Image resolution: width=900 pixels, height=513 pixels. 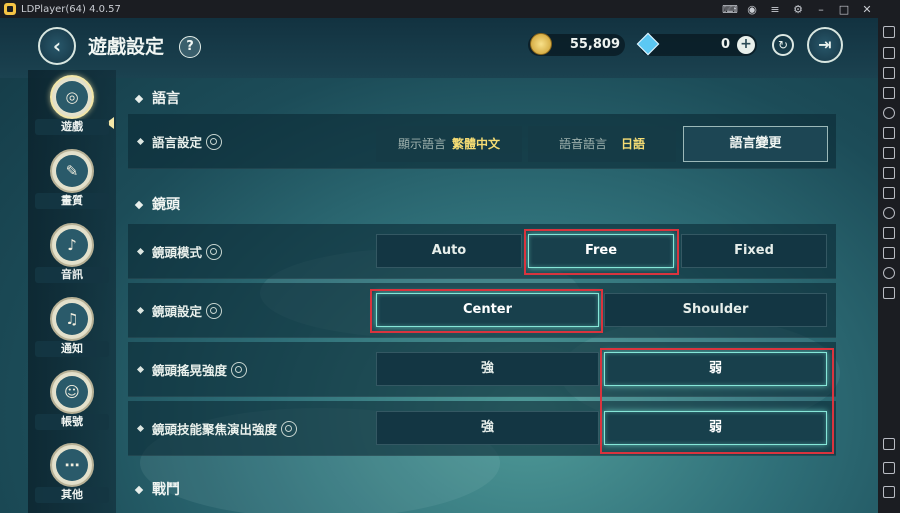 What do you see at coordinates (72, 245) in the screenshot?
I see `speaker-icon: ♪` at bounding box center [72, 245].